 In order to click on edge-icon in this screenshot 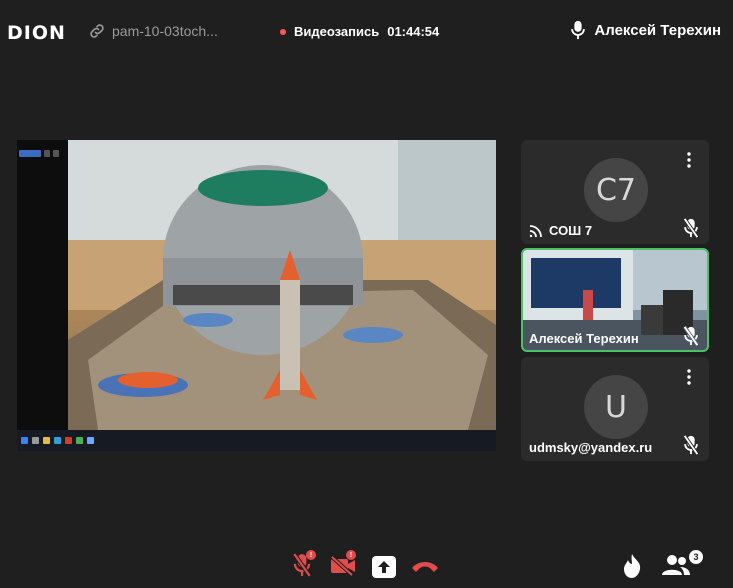, I will do `click(57, 440)`.